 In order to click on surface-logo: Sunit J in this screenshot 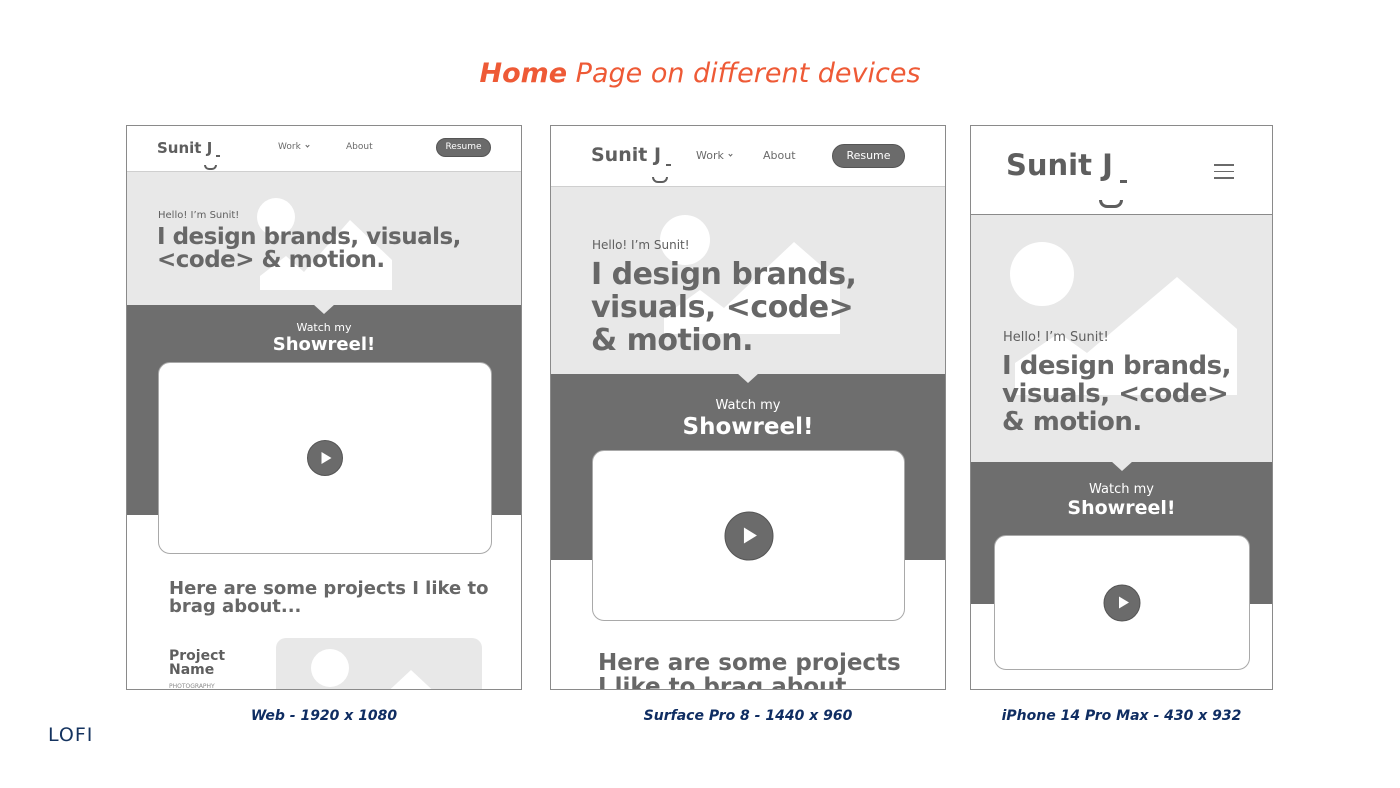, I will do `click(631, 163)`.